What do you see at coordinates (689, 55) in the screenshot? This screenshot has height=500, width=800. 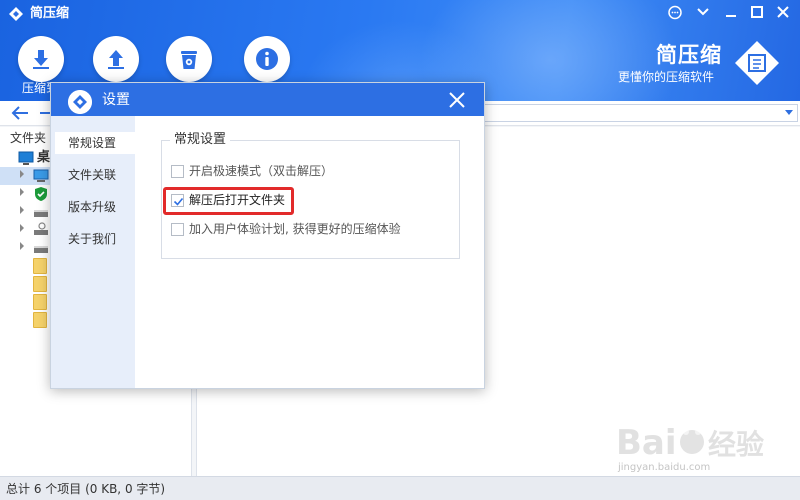 I see `brand-name: 简压缩` at bounding box center [689, 55].